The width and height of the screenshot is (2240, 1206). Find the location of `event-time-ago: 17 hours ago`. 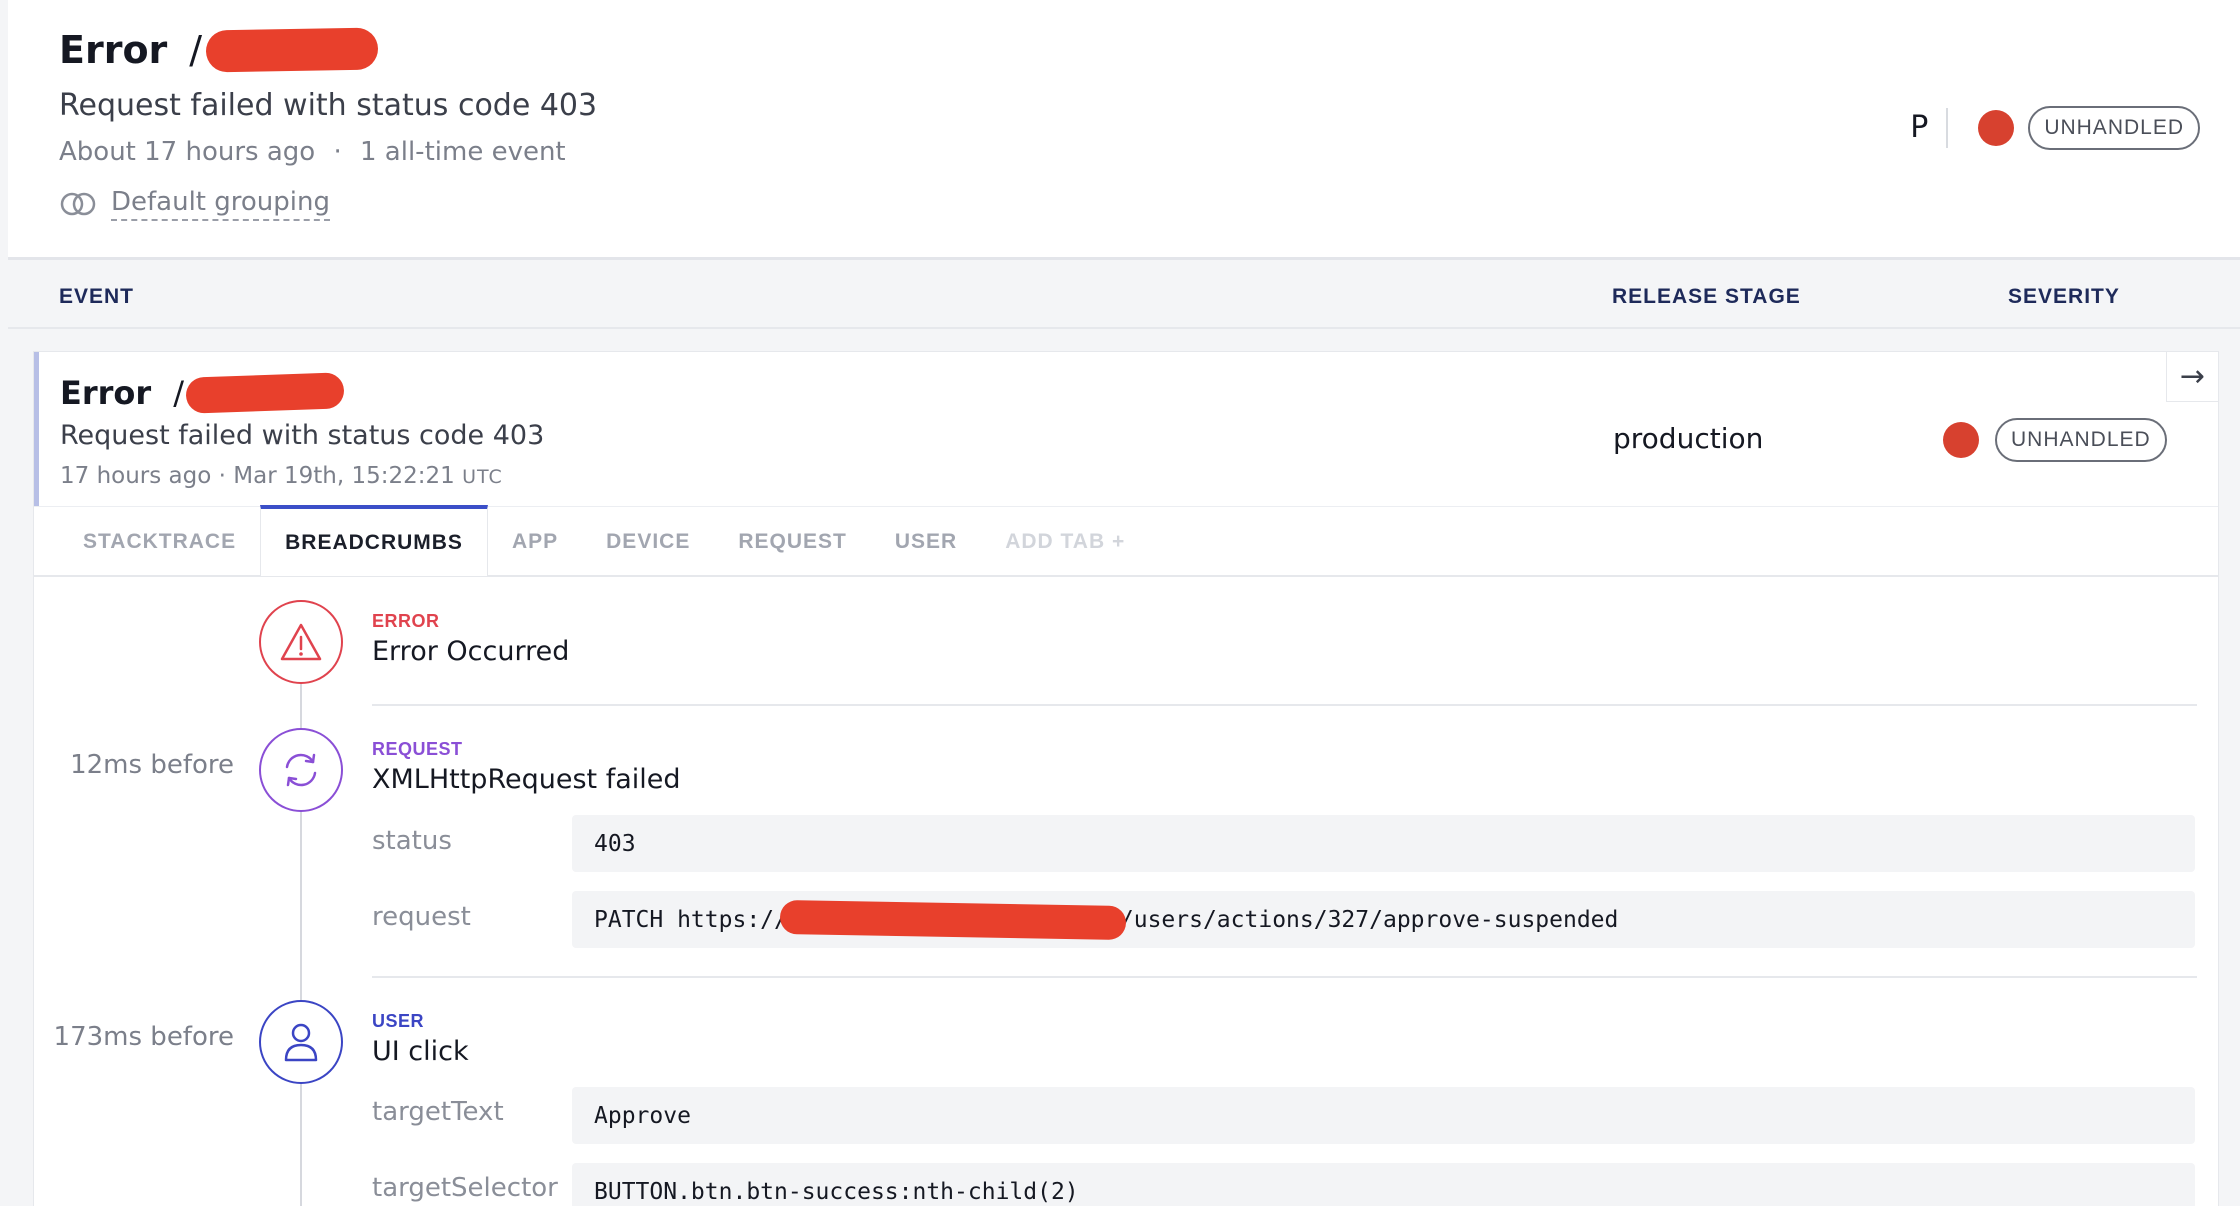

event-time-ago: 17 hours ago is located at coordinates (136, 476).